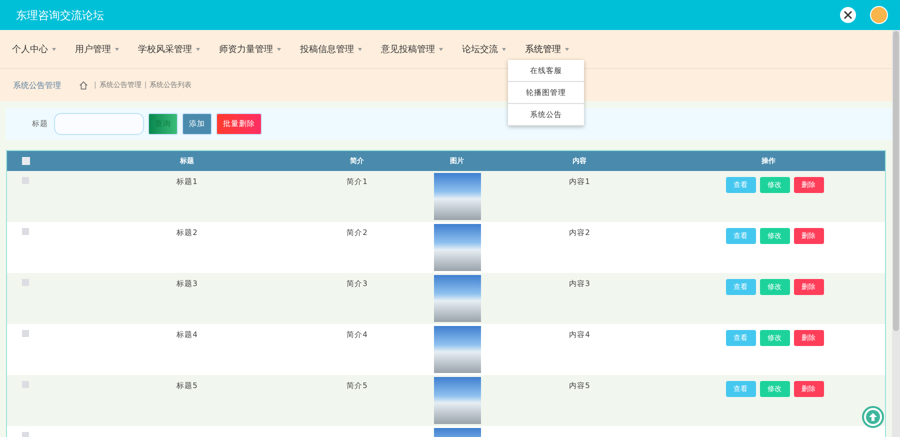 The width and height of the screenshot is (900, 437). Describe the element at coordinates (34, 49) in the screenshot. I see `nav-menu-item: 个人中心` at that location.